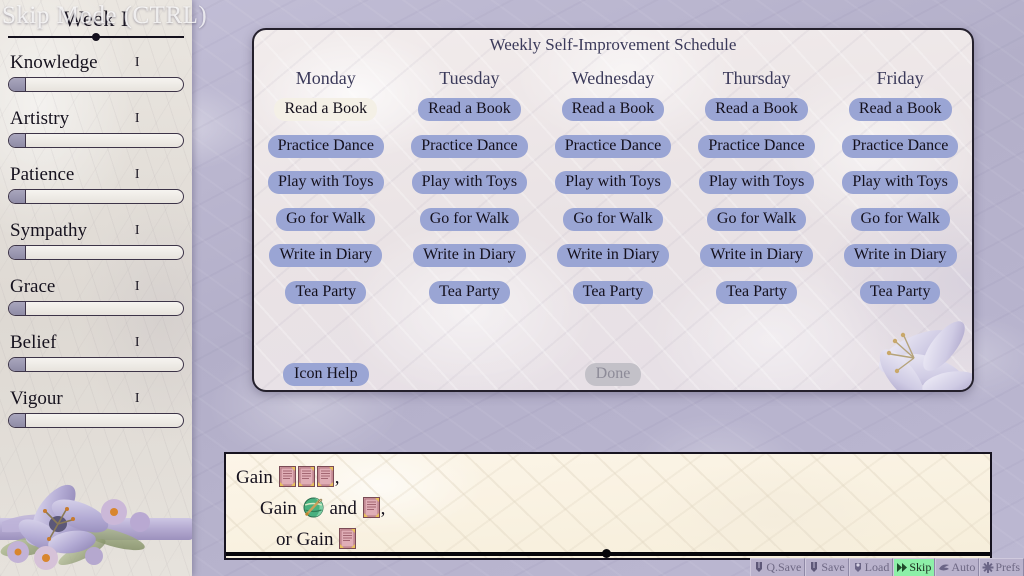 The width and height of the screenshot is (1024, 576). What do you see at coordinates (613, 292) in the screenshot?
I see `activity-button-wednesday-tea-party: Tea Party` at bounding box center [613, 292].